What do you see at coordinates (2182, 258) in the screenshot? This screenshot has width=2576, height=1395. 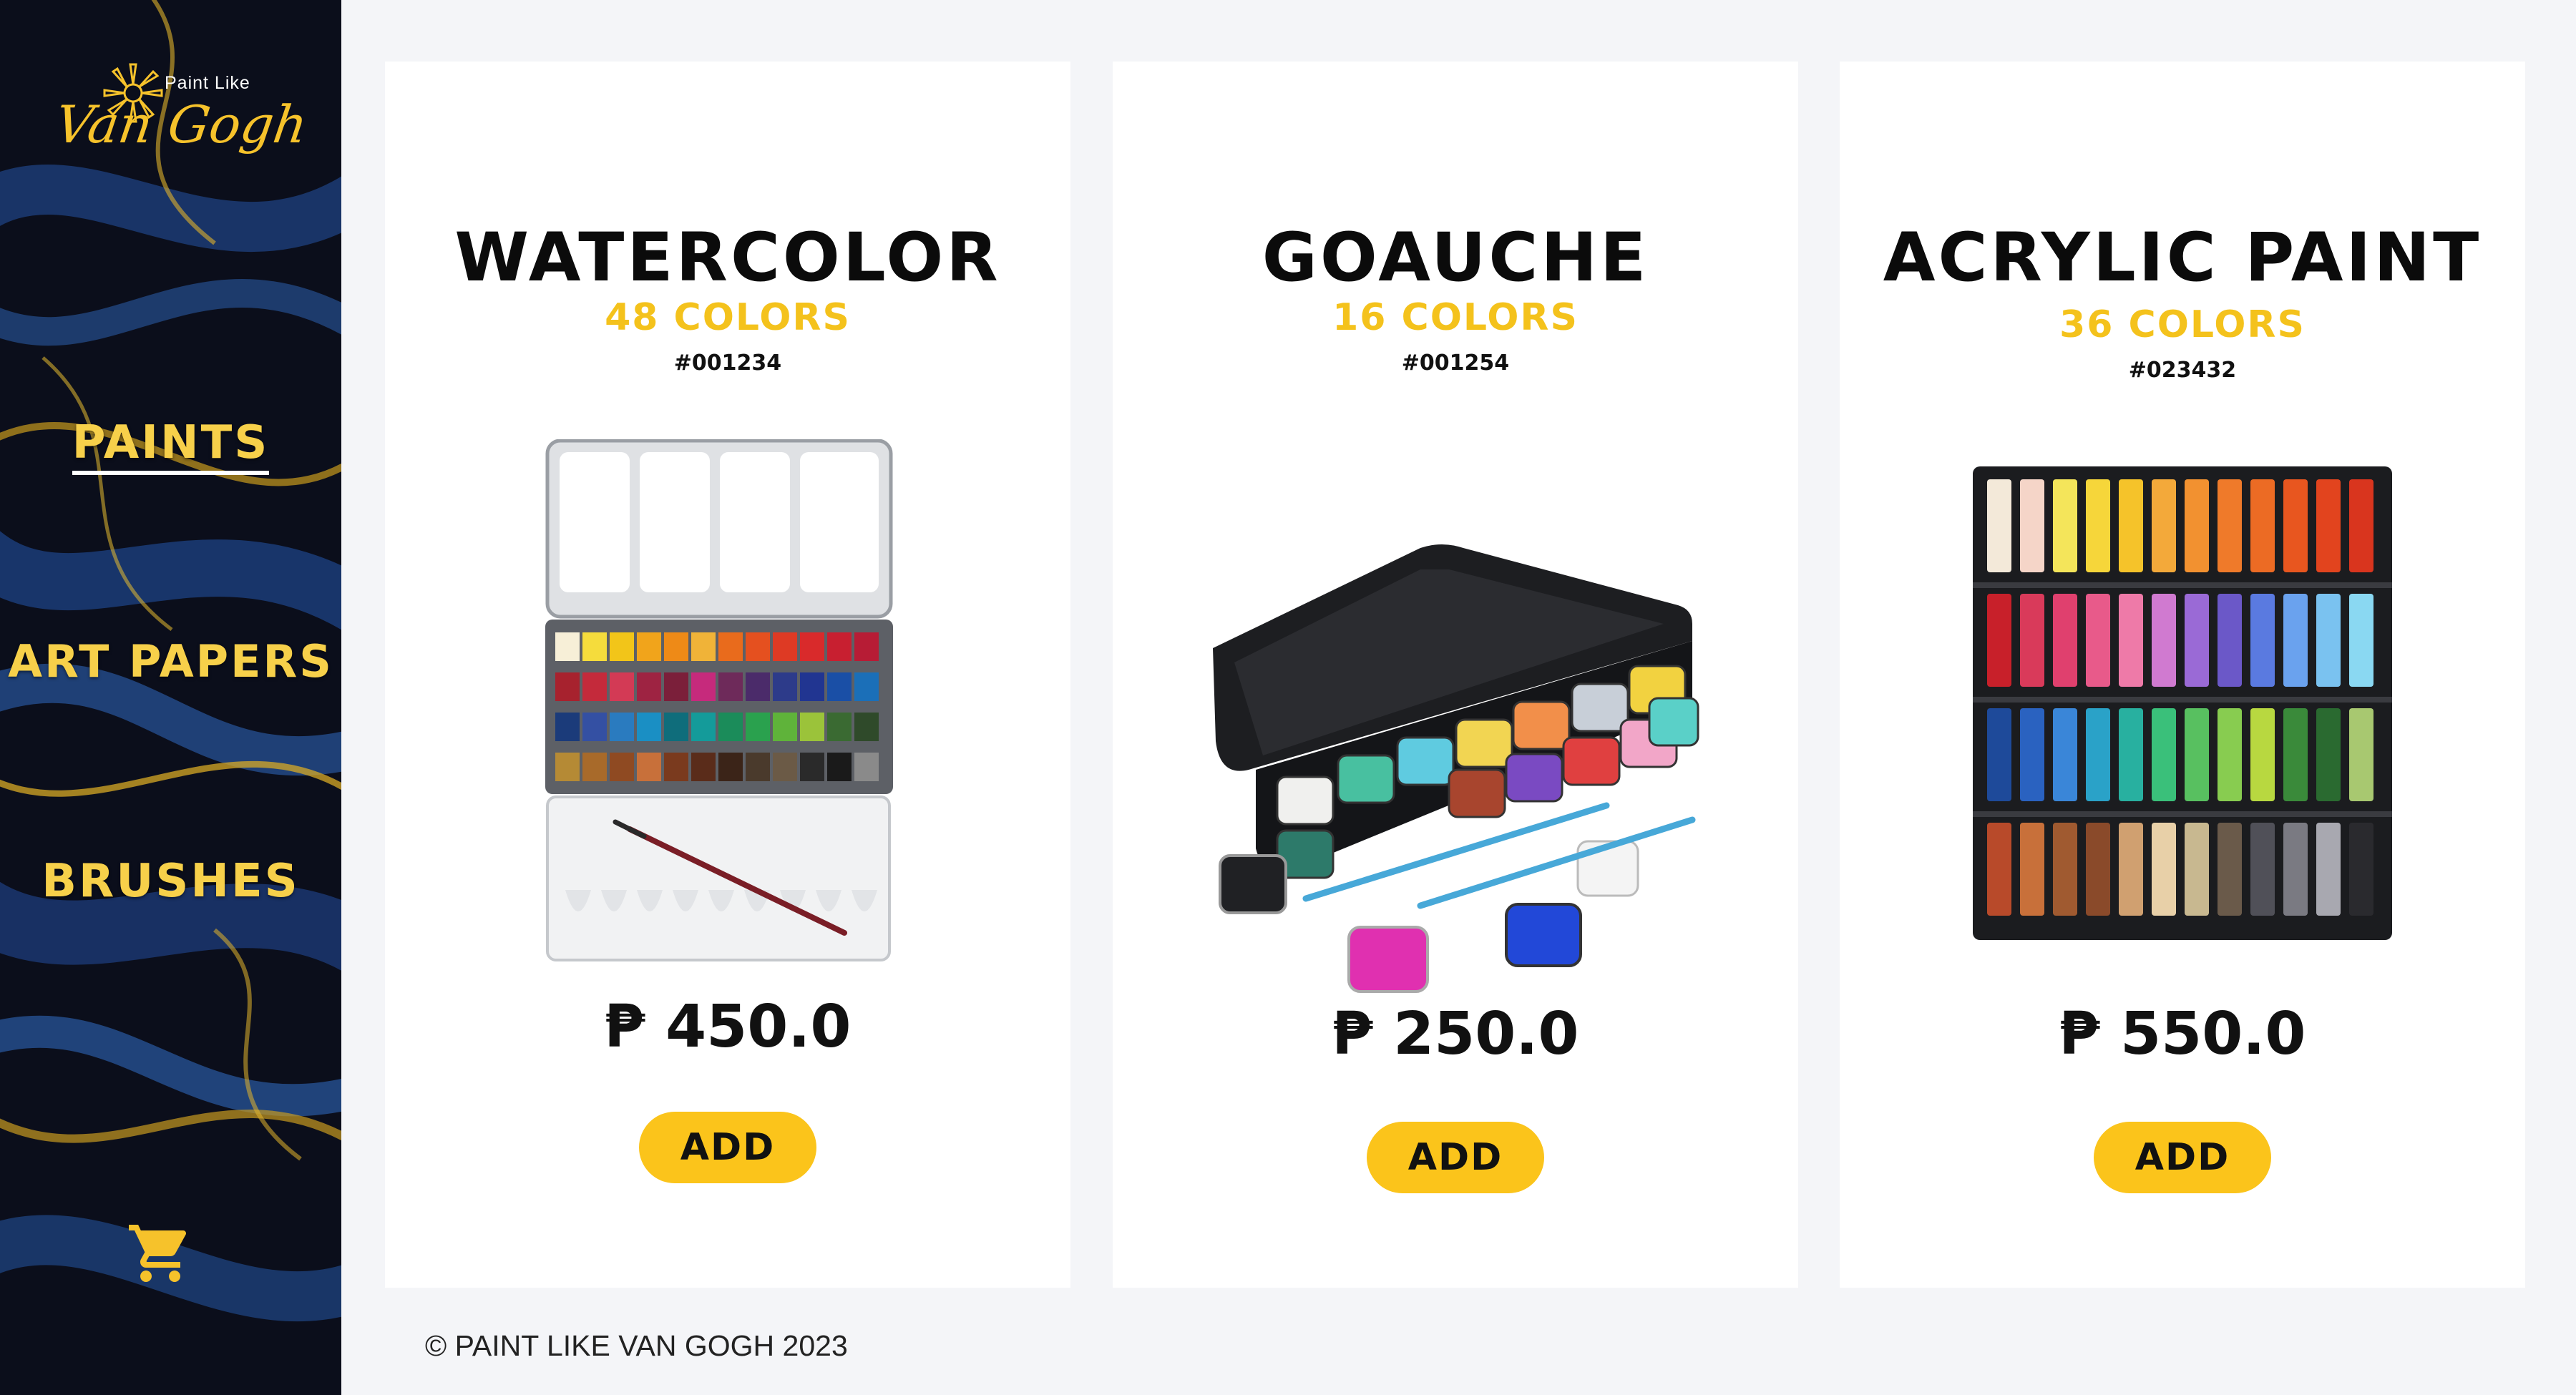 I see `product-name: ACRYLIC PAINT` at bounding box center [2182, 258].